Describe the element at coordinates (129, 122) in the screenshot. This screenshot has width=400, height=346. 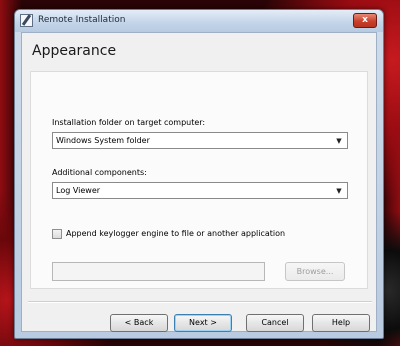
I see `install-folder-label: Installation folder on target computer:` at that location.